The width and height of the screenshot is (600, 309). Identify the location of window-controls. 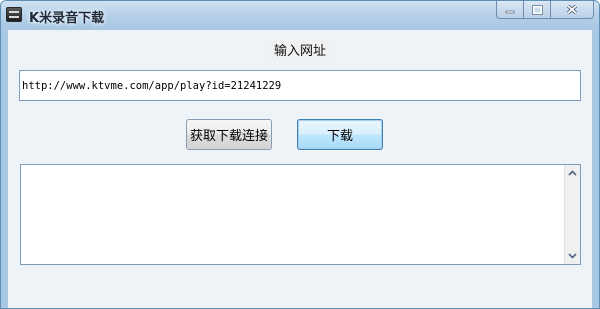
(545, 10).